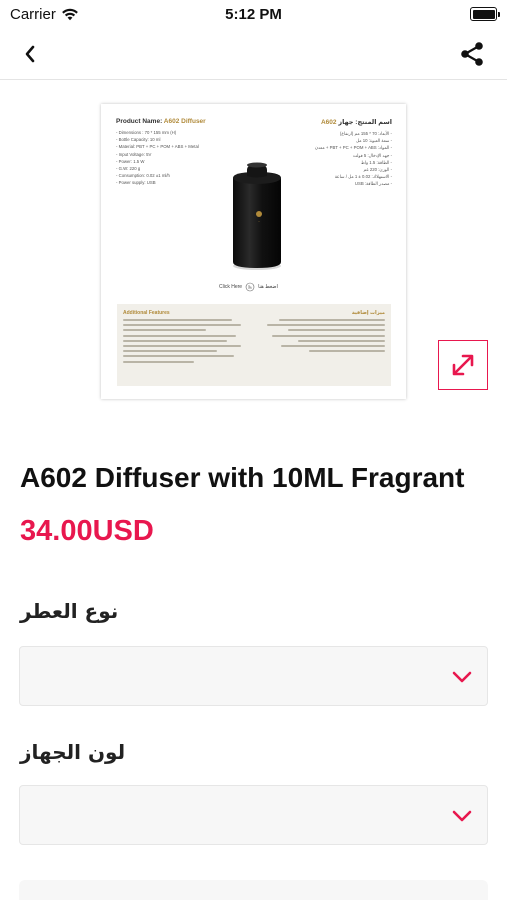 The image size is (507, 900). I want to click on battery-level, so click(483, 14).